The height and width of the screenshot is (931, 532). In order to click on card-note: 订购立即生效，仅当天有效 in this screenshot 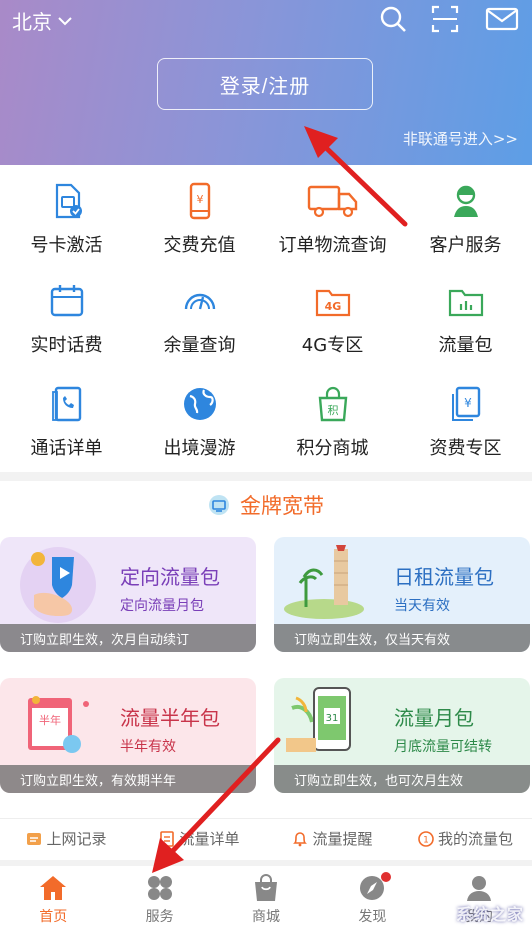, I will do `click(402, 638)`.